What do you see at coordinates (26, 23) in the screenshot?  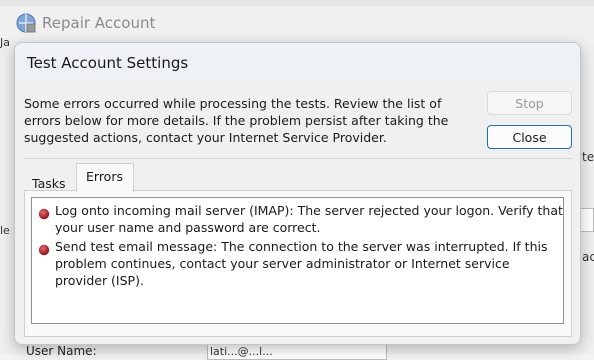 I see `outlook-account-icon` at bounding box center [26, 23].